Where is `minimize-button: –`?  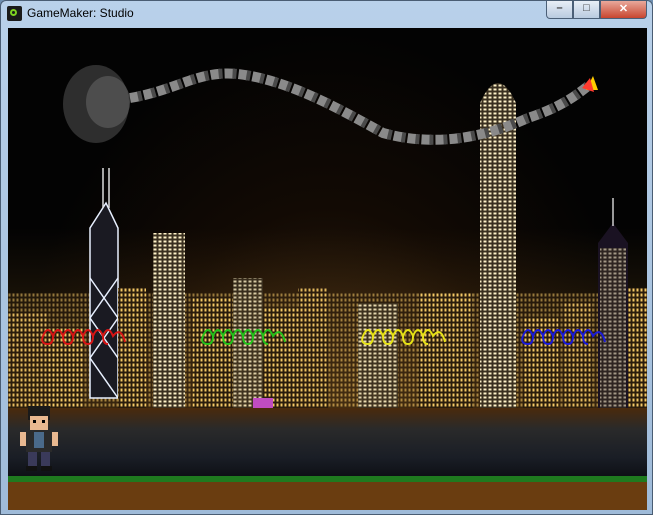 minimize-button: – is located at coordinates (559, 10).